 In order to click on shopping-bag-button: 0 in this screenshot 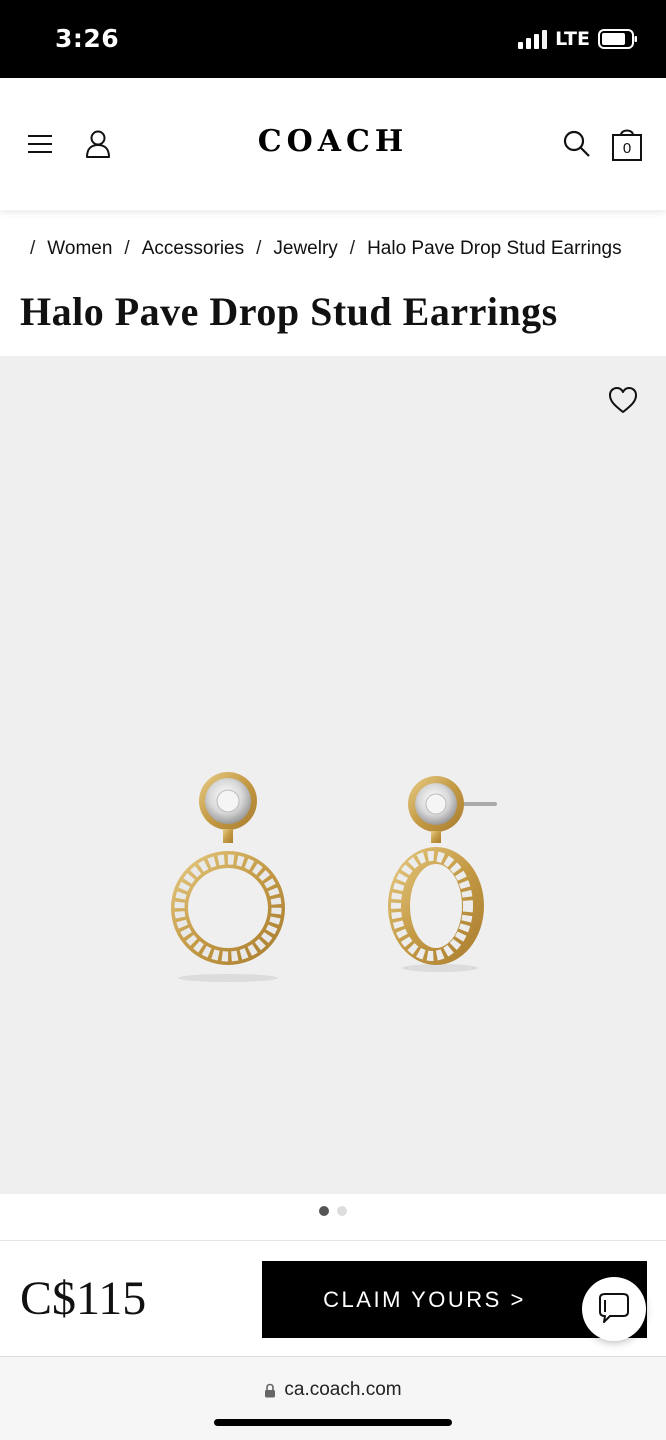, I will do `click(627, 144)`.